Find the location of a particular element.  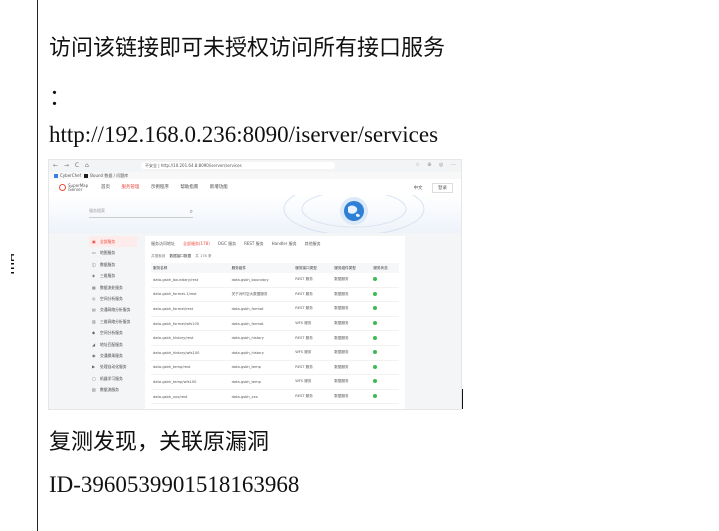

sidebar-item: ▤ 交通网络分析服务 is located at coordinates (113, 309).